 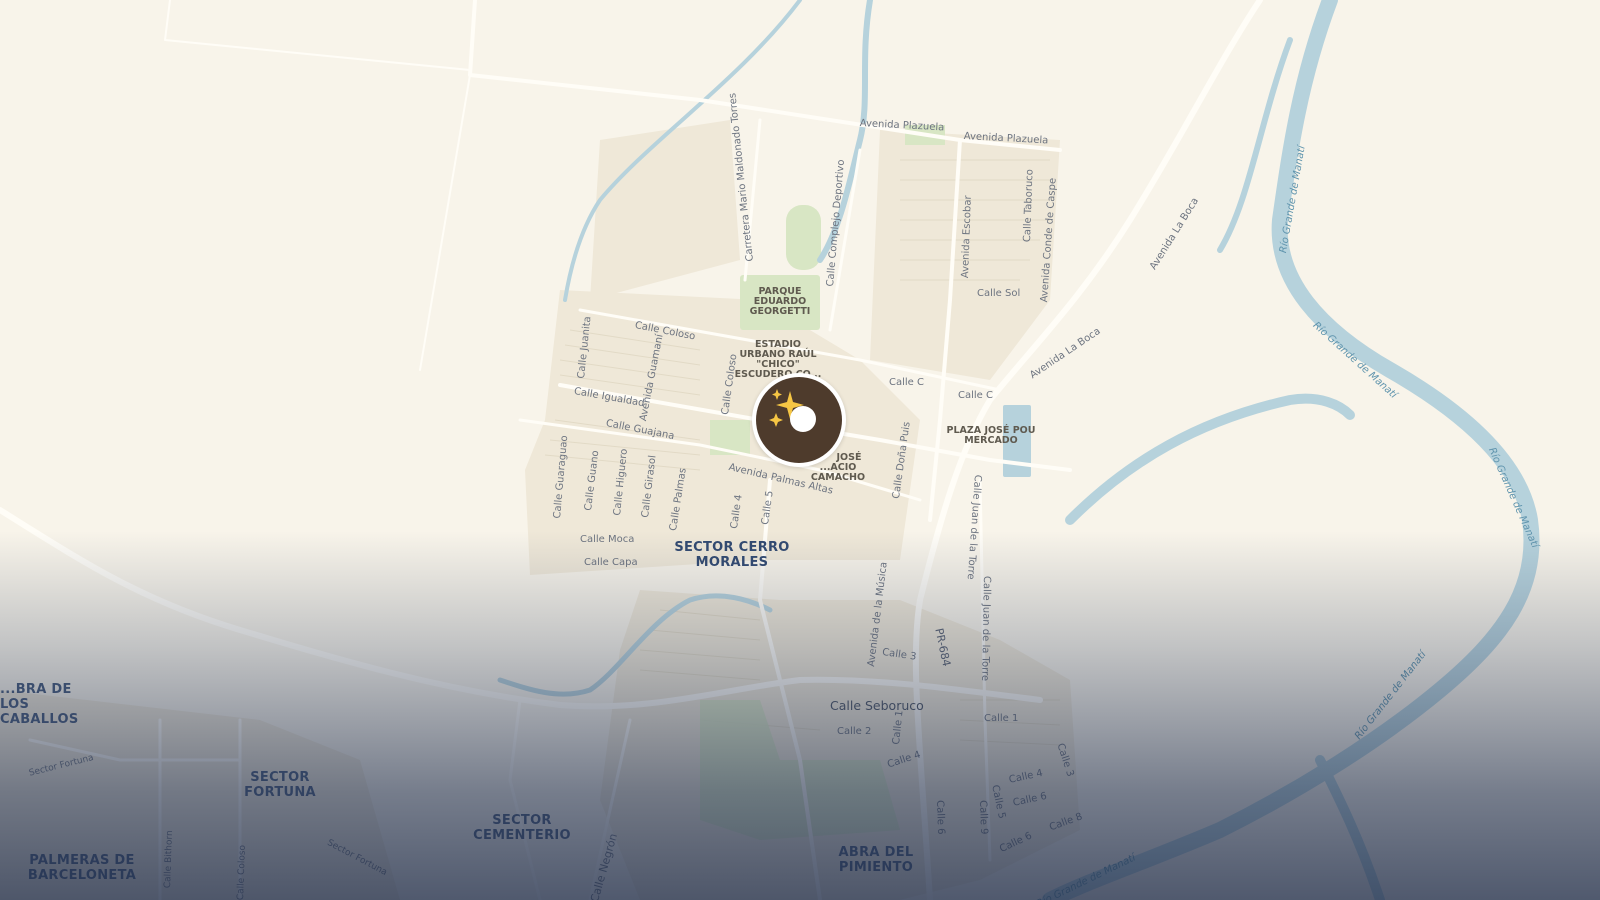 What do you see at coordinates (985, 628) in the screenshot?
I see `street-label: Calle Juan de la Torre` at bounding box center [985, 628].